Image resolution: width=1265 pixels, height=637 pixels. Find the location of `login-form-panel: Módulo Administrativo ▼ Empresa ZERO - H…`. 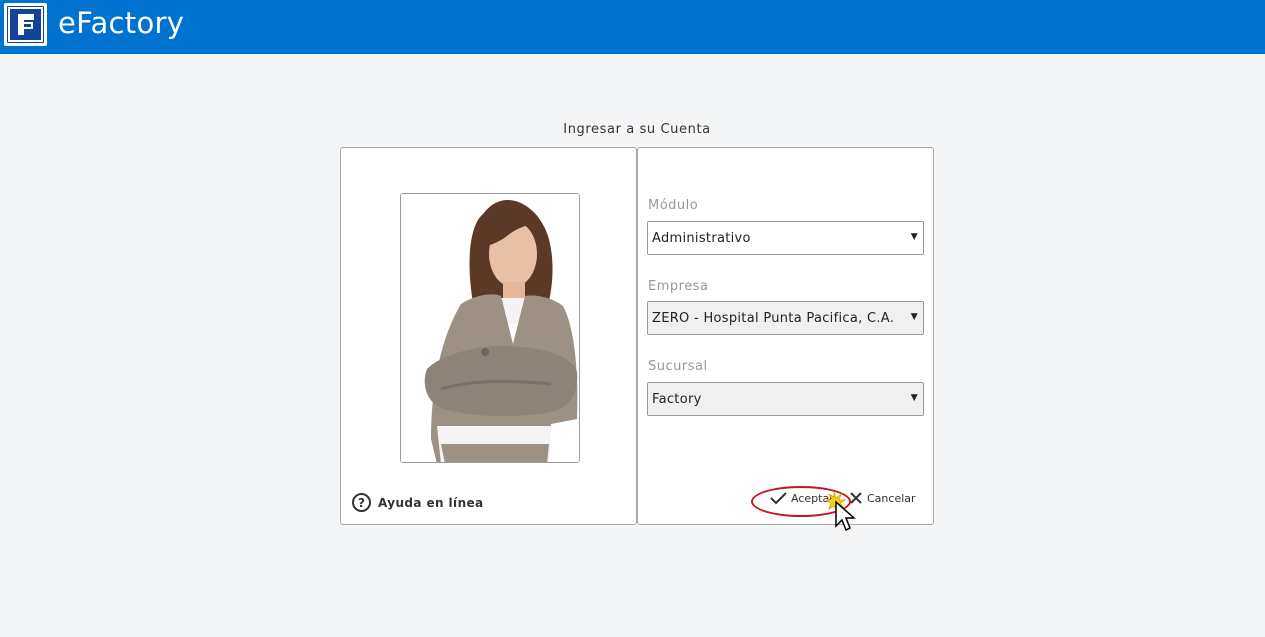

login-form-panel: Módulo Administrativo ▼ Empresa ZERO - H… is located at coordinates (785, 336).